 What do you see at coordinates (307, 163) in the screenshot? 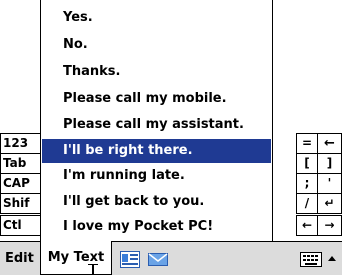
I see `key-open-bracket: [` at bounding box center [307, 163].